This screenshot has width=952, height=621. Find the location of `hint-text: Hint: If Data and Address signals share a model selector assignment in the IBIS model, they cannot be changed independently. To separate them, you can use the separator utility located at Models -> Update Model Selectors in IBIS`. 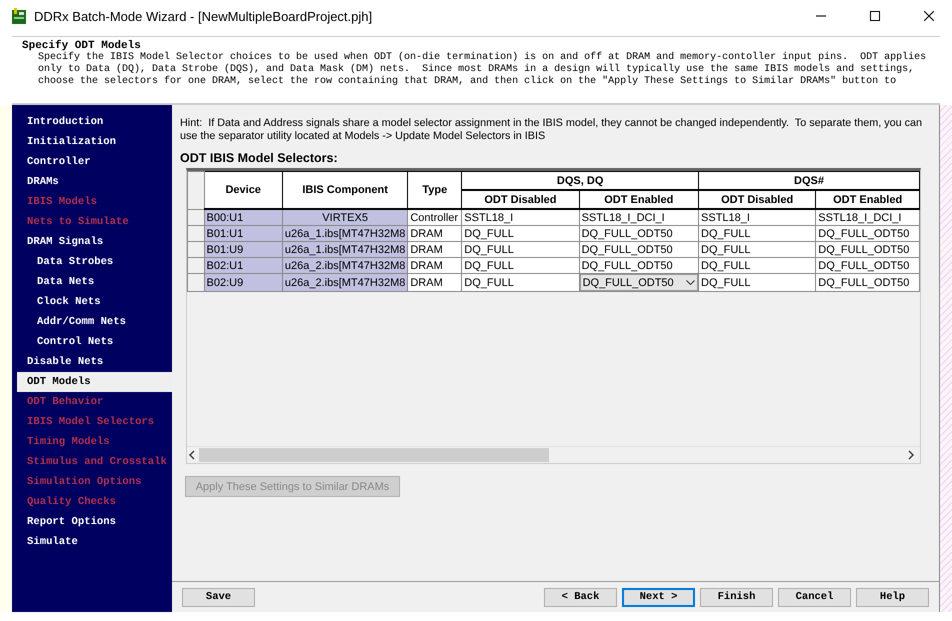

hint-text: Hint: If Data and Address signals share a model selector assignment in the IBIS model, they cannot be changed independently. To separate them, you can use the separator utility located at Models -> Update Model Selectors in IBIS is located at coordinates (552, 130).